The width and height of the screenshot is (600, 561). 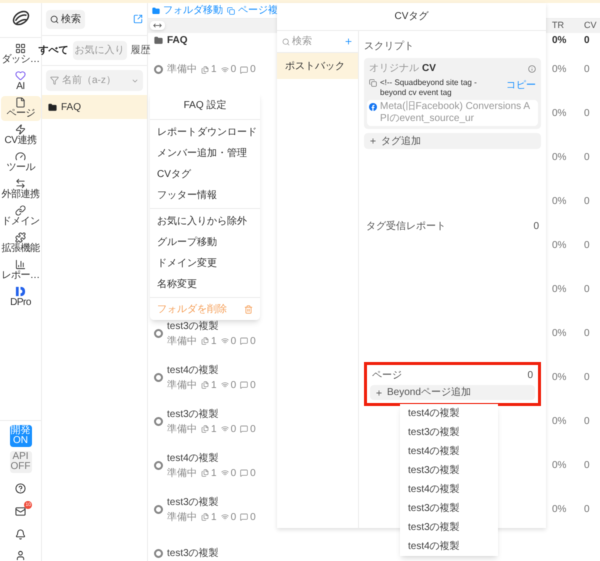 I want to click on menu-item: レポートダウンロード, so click(x=205, y=132).